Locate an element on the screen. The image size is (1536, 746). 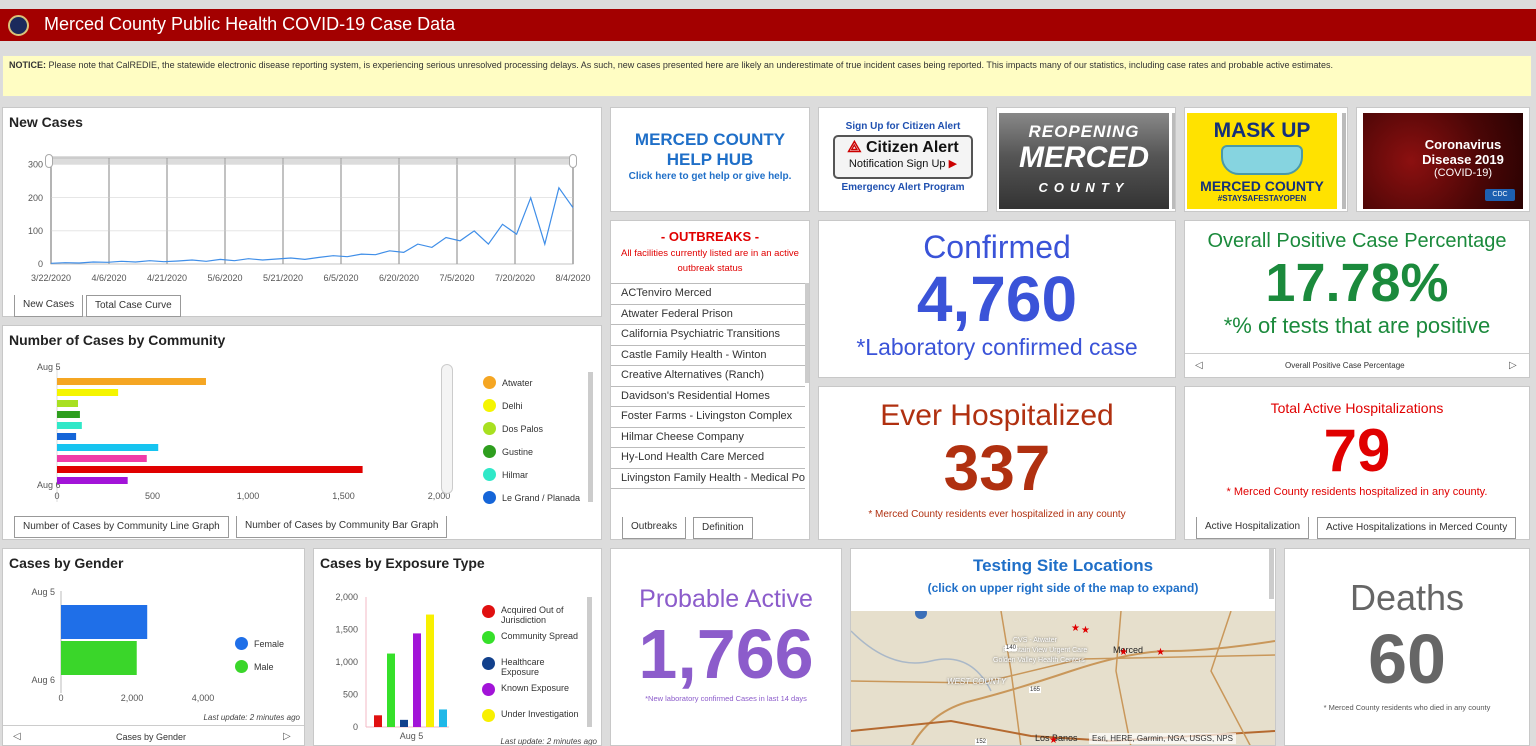
range-slider-left-handle is located at coordinates (49, 161).